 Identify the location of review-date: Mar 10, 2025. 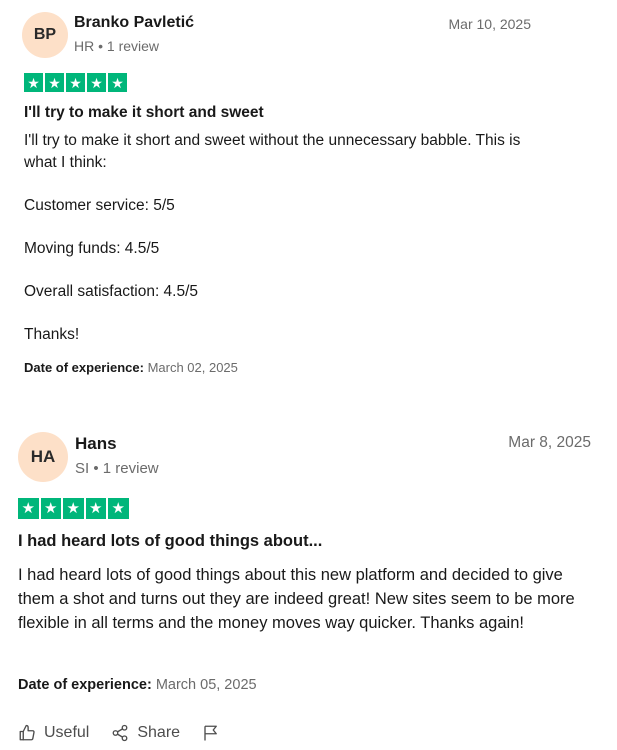
(490, 24).